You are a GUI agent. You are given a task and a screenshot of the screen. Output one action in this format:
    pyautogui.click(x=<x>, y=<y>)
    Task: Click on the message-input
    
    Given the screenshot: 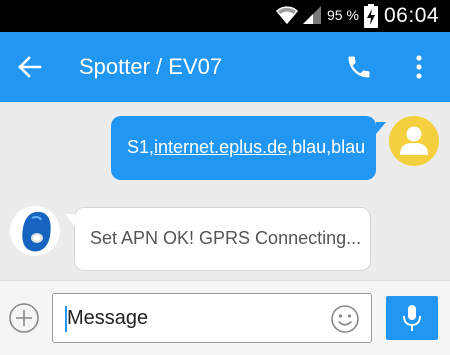 What is the action you would take?
    pyautogui.click(x=197, y=318)
    